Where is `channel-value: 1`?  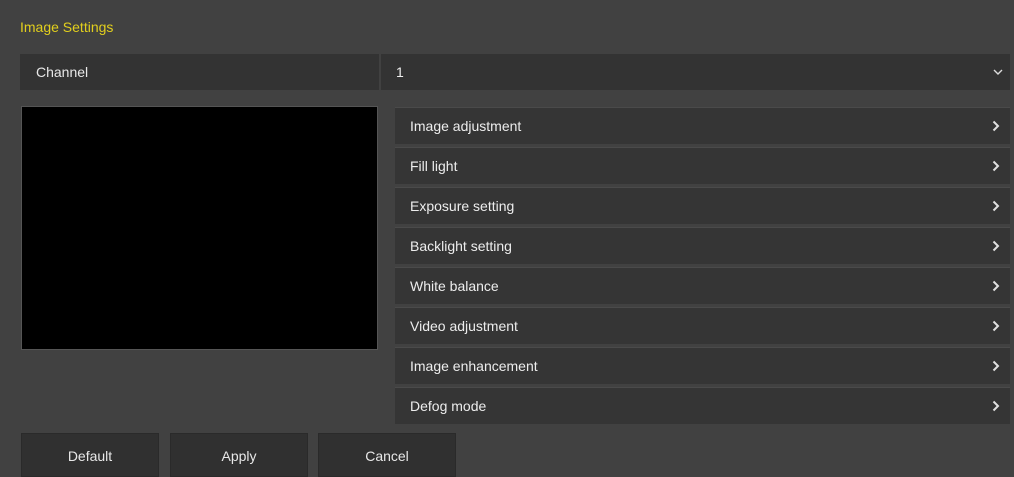
channel-value: 1 is located at coordinates (400, 72).